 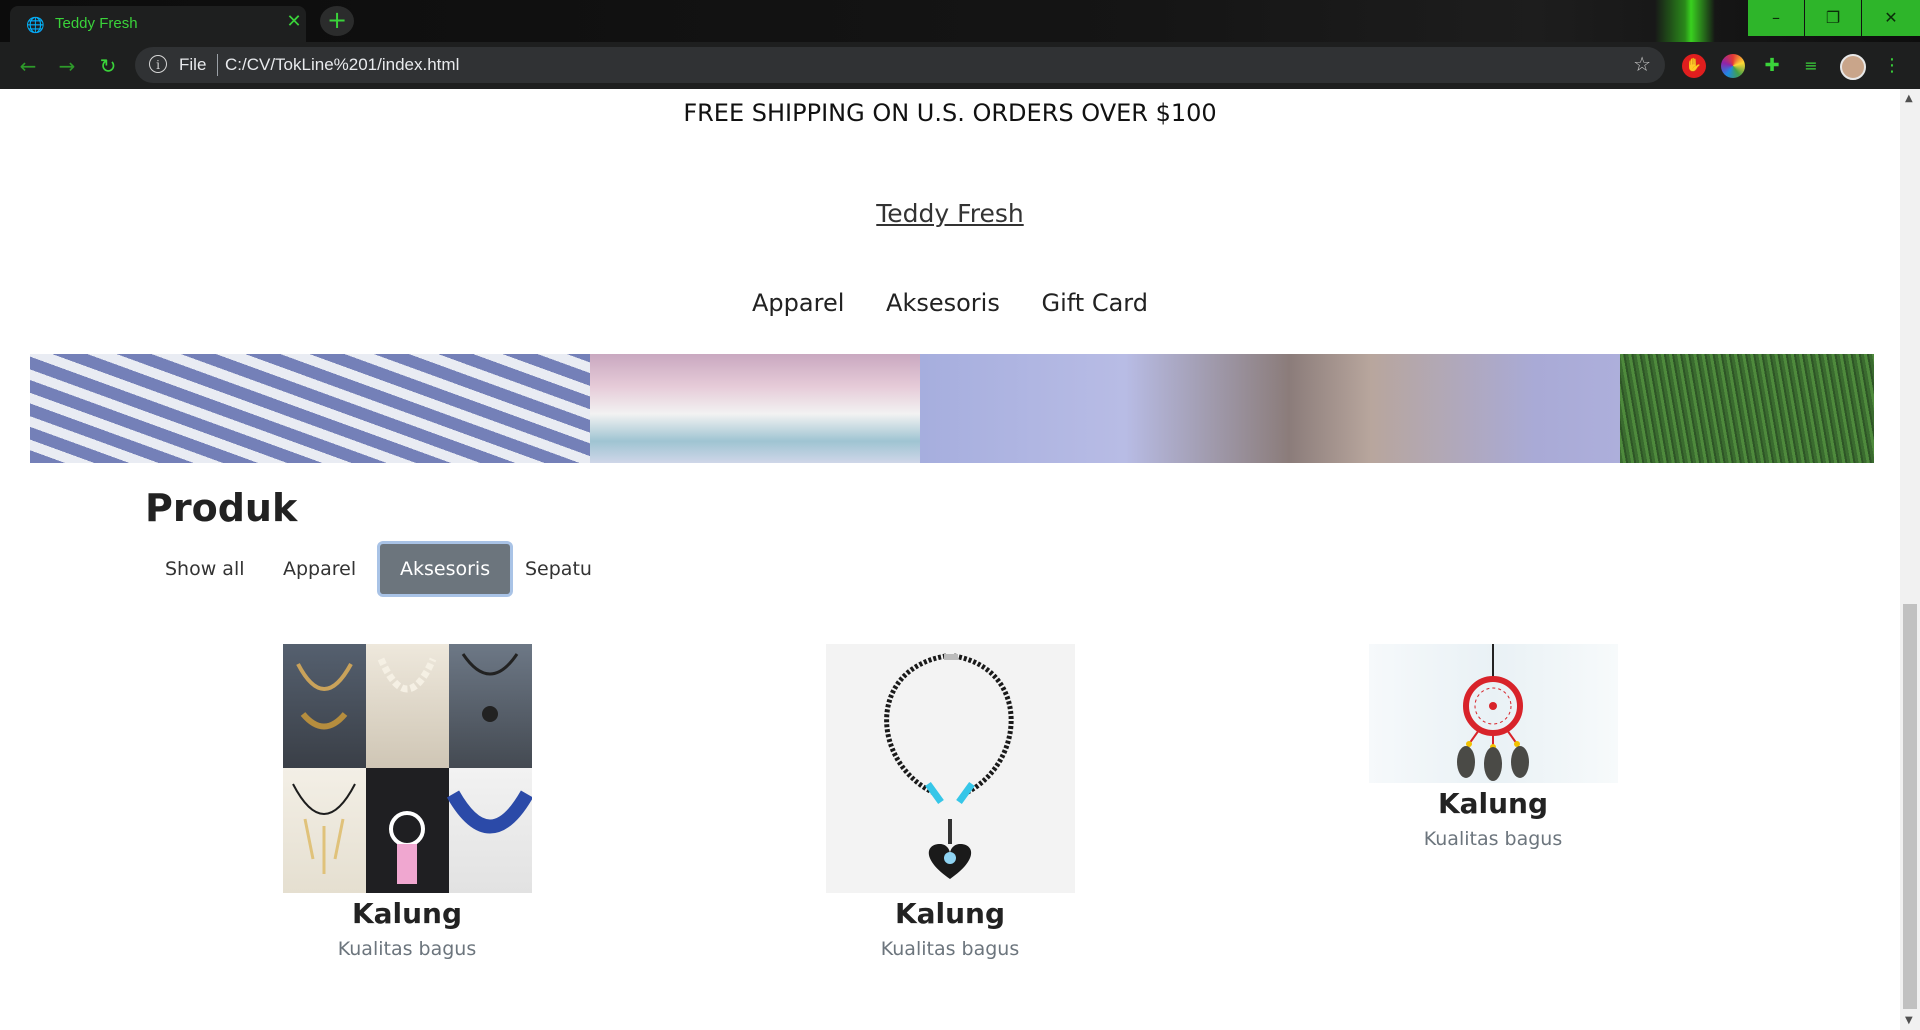 What do you see at coordinates (960, 21) in the screenshot?
I see `tab-strip: 🌐 Teddy Fresh ✕ + – ❐ ✕` at bounding box center [960, 21].